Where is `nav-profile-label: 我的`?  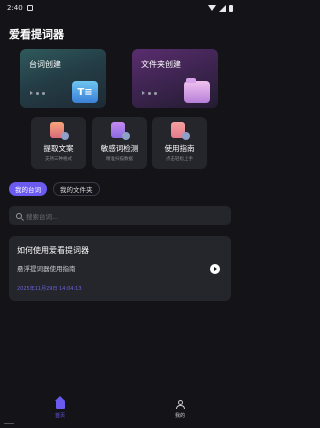 nav-profile-label: 我的 is located at coordinates (179, 416).